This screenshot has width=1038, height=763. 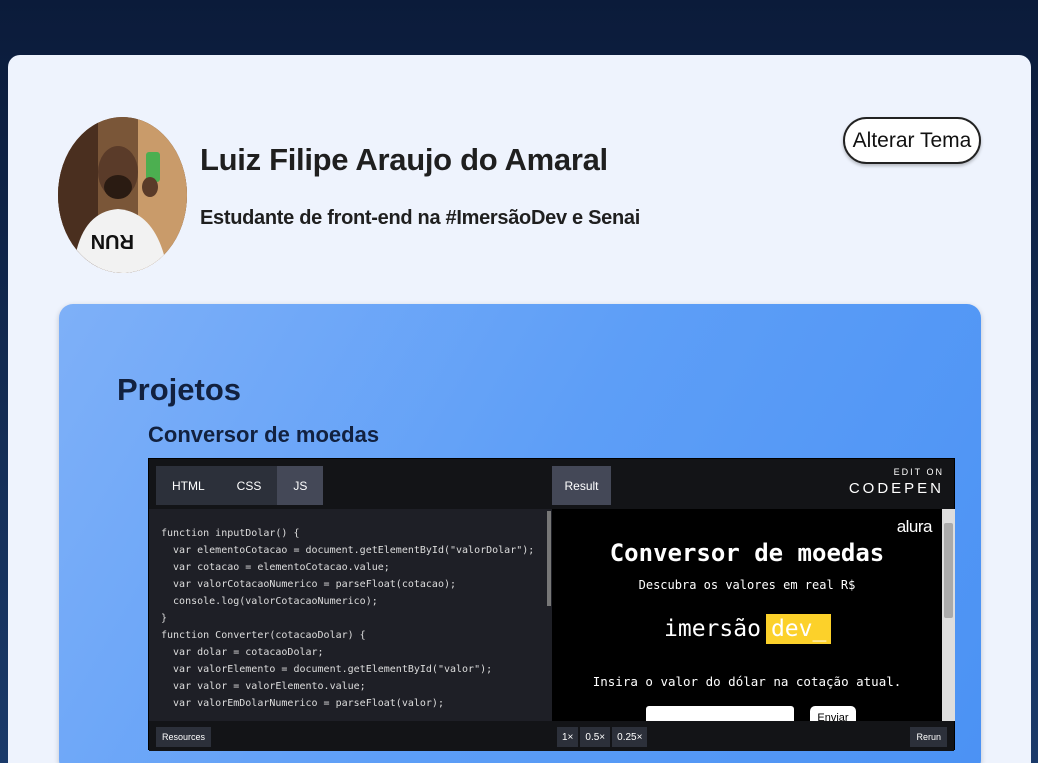 What do you see at coordinates (112, 241) in the screenshot?
I see `svg-text: RUN` at bounding box center [112, 241].